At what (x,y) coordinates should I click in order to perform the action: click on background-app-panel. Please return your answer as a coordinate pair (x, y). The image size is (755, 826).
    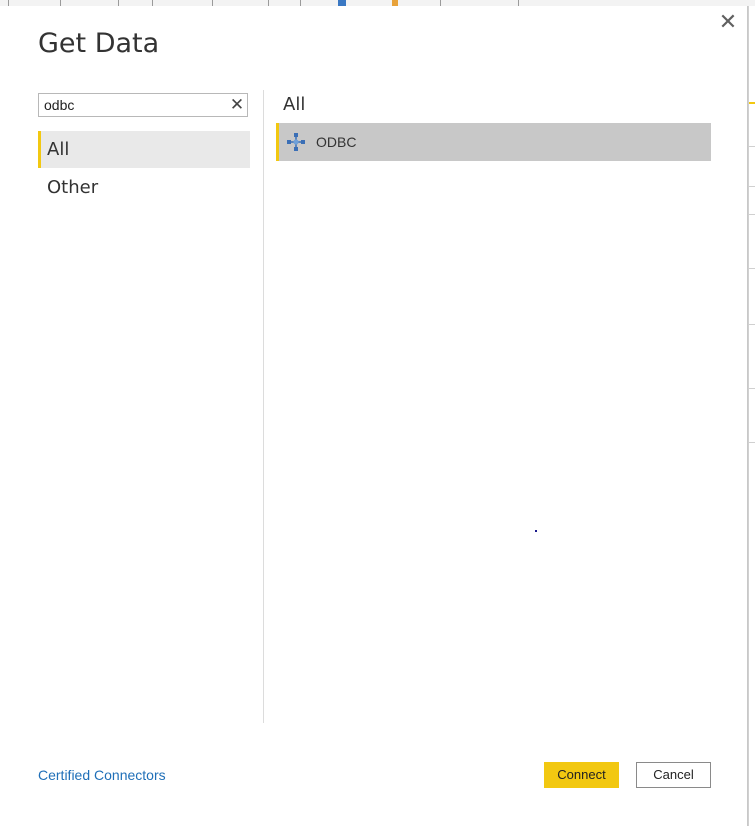
    Looking at the image, I should click on (751, 416).